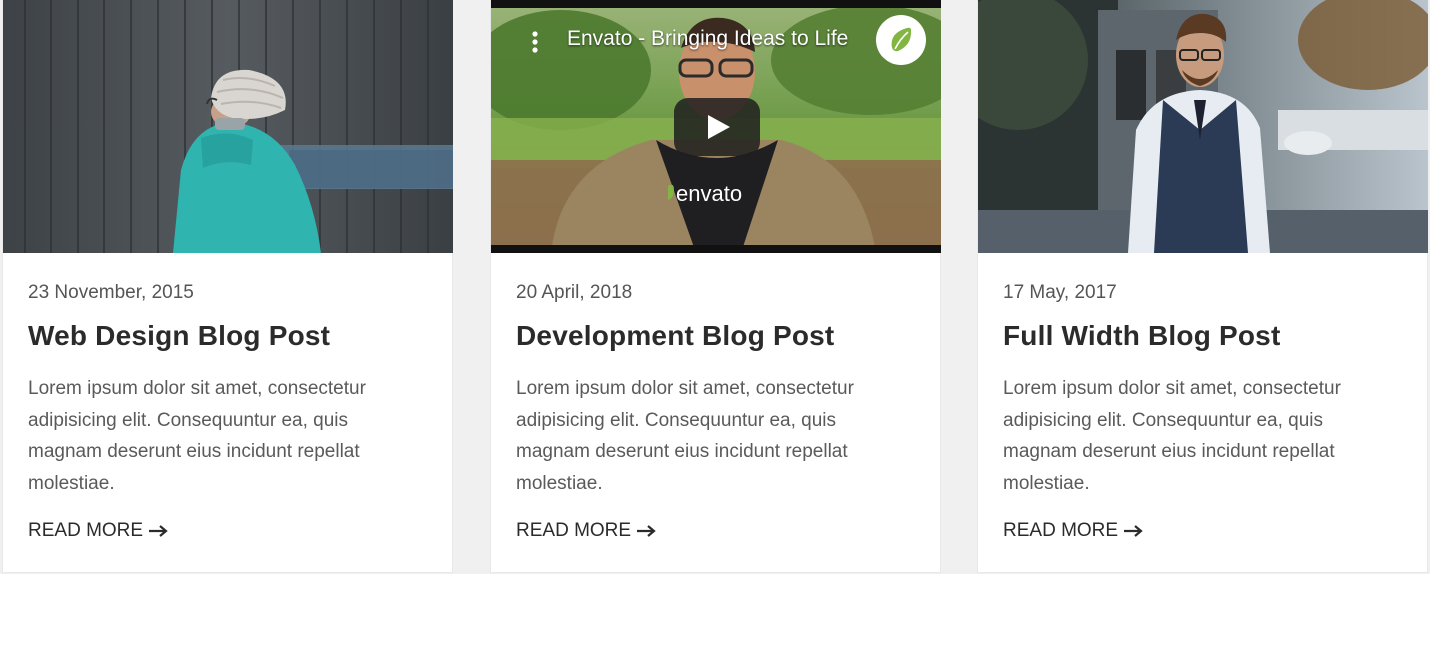 The height and width of the screenshot is (648, 1430). I want to click on envato-shirt-logo: envato, so click(705, 193).